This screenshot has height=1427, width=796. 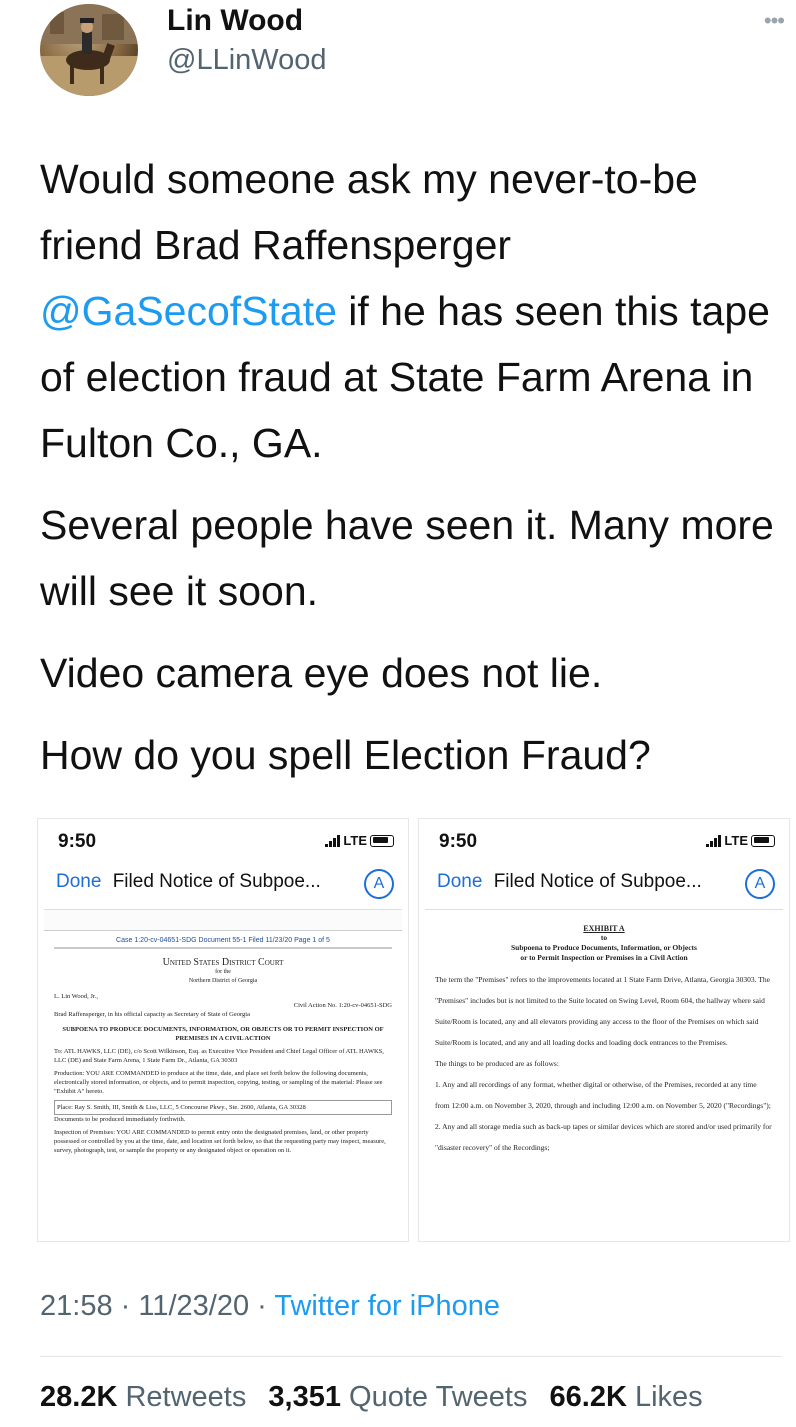 What do you see at coordinates (223, 981) in the screenshot?
I see `district-label: Northern District of Georgia` at bounding box center [223, 981].